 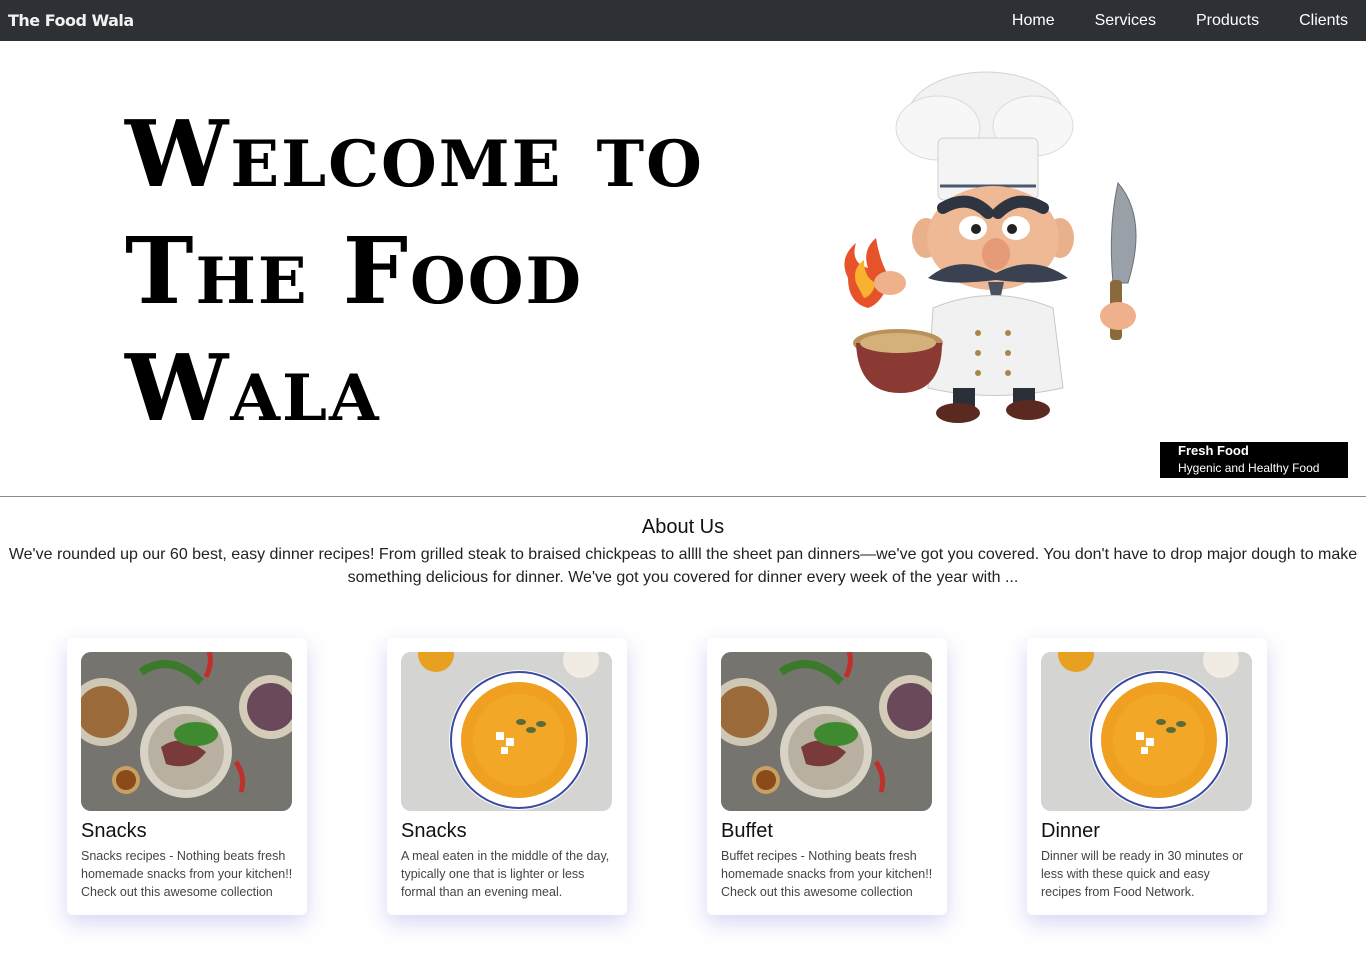 What do you see at coordinates (1125, 21) in the screenshot?
I see `nav-services-link: Services` at bounding box center [1125, 21].